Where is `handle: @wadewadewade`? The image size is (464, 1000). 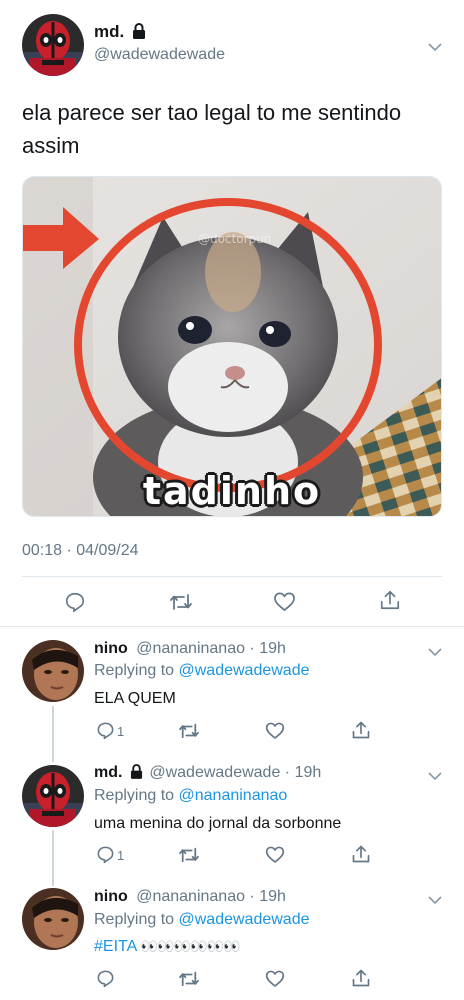
handle: @wadewadewade is located at coordinates (159, 55).